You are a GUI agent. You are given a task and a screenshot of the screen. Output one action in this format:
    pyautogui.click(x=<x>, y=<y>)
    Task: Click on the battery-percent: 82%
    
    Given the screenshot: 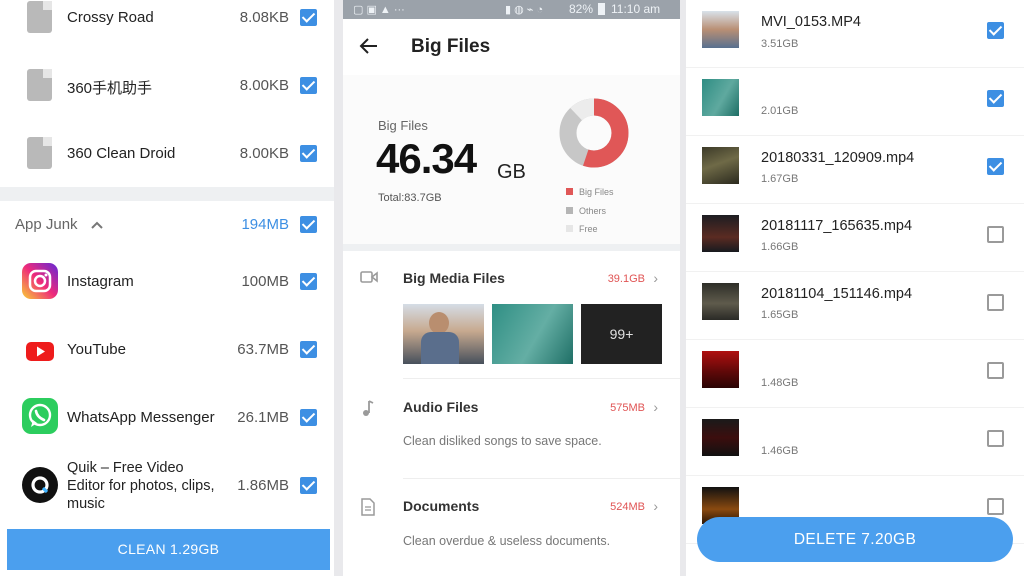 What is the action you would take?
    pyautogui.click(x=581, y=9)
    